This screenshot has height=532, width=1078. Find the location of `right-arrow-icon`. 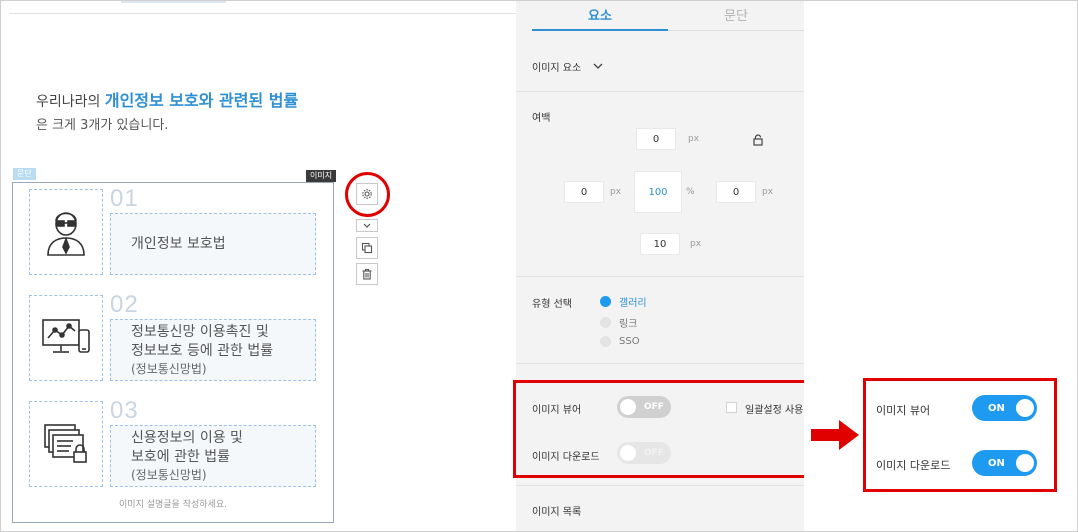

right-arrow-icon is located at coordinates (835, 435).